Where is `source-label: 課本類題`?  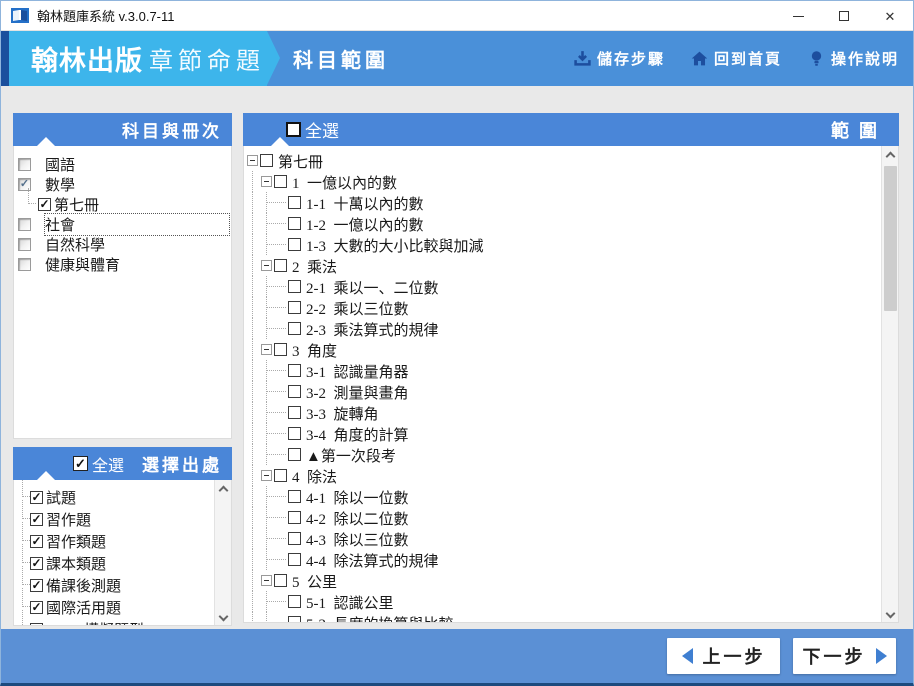 source-label: 課本類題 is located at coordinates (76, 563).